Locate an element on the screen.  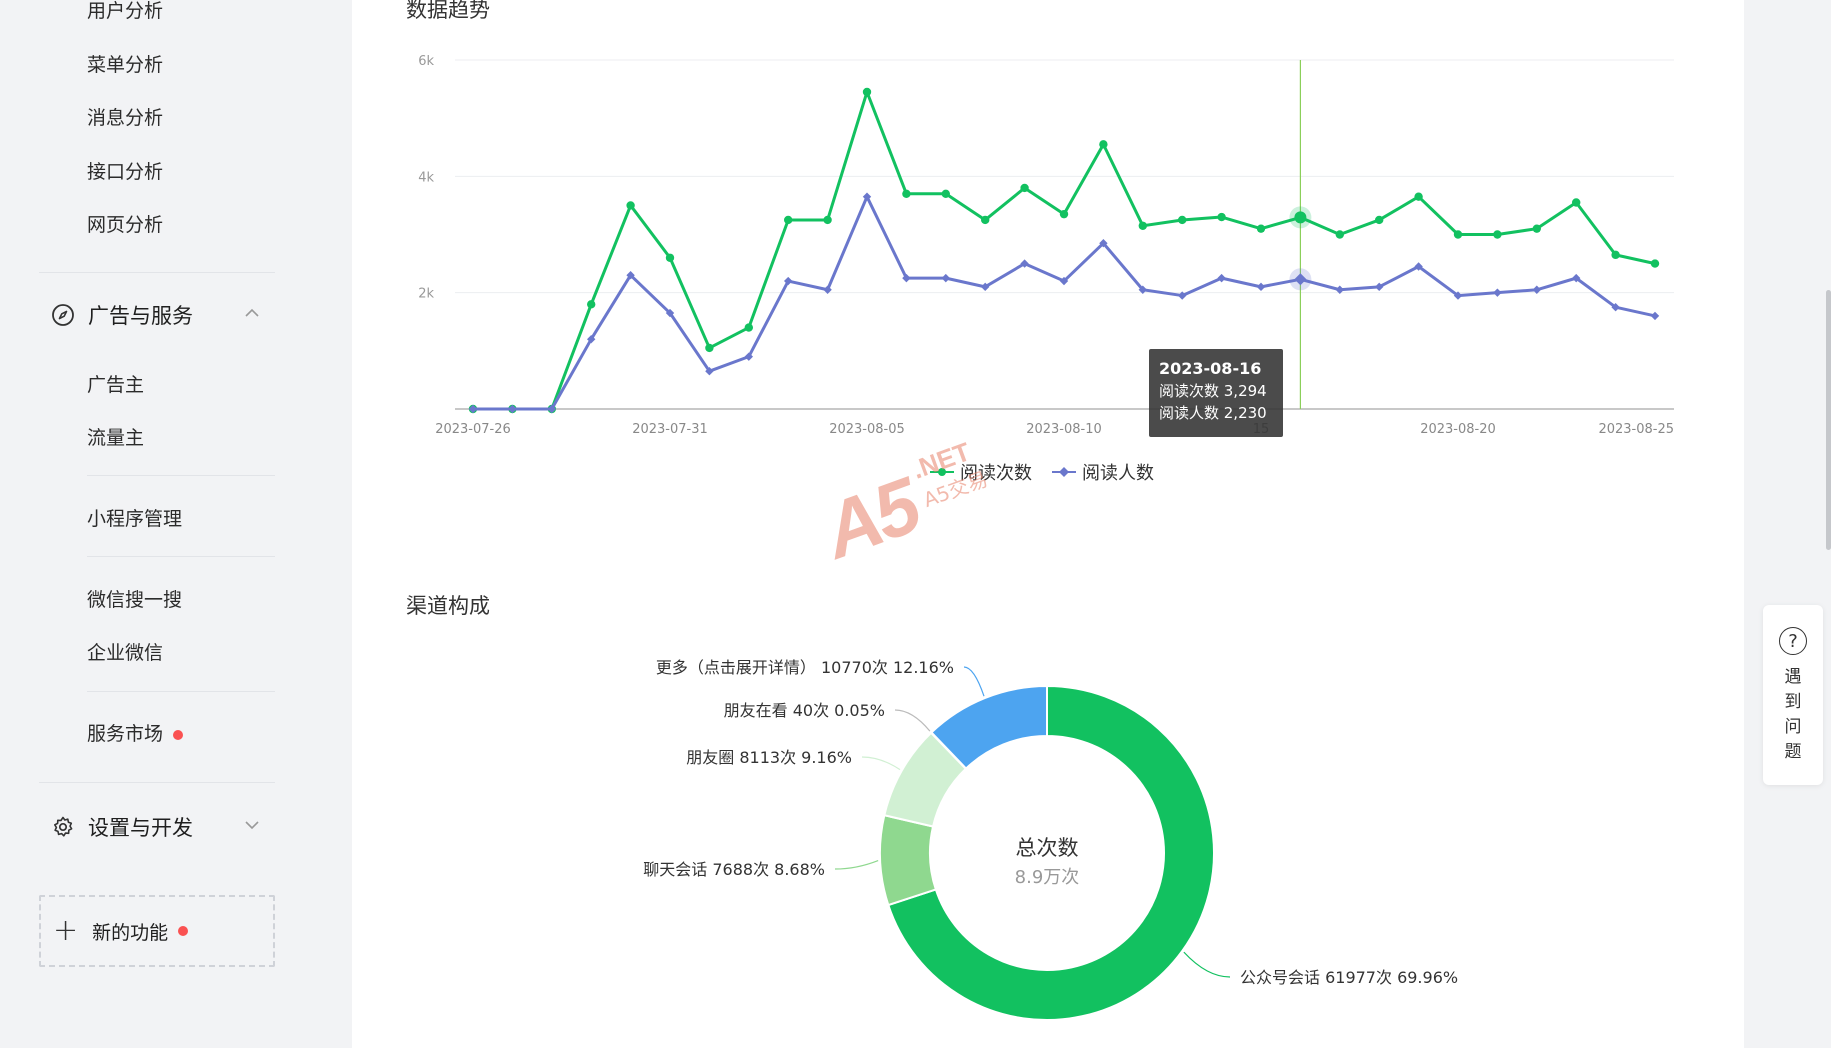
help-label: 遇到问题 is located at coordinates (1793, 714).